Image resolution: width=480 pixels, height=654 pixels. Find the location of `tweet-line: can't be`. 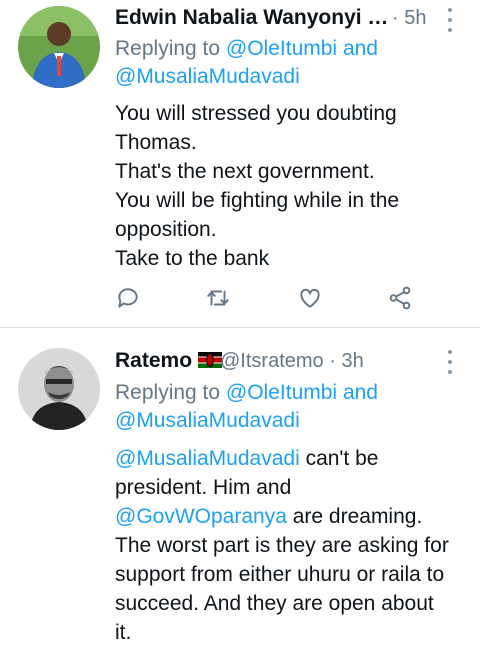

tweet-line: can't be is located at coordinates (339, 458).